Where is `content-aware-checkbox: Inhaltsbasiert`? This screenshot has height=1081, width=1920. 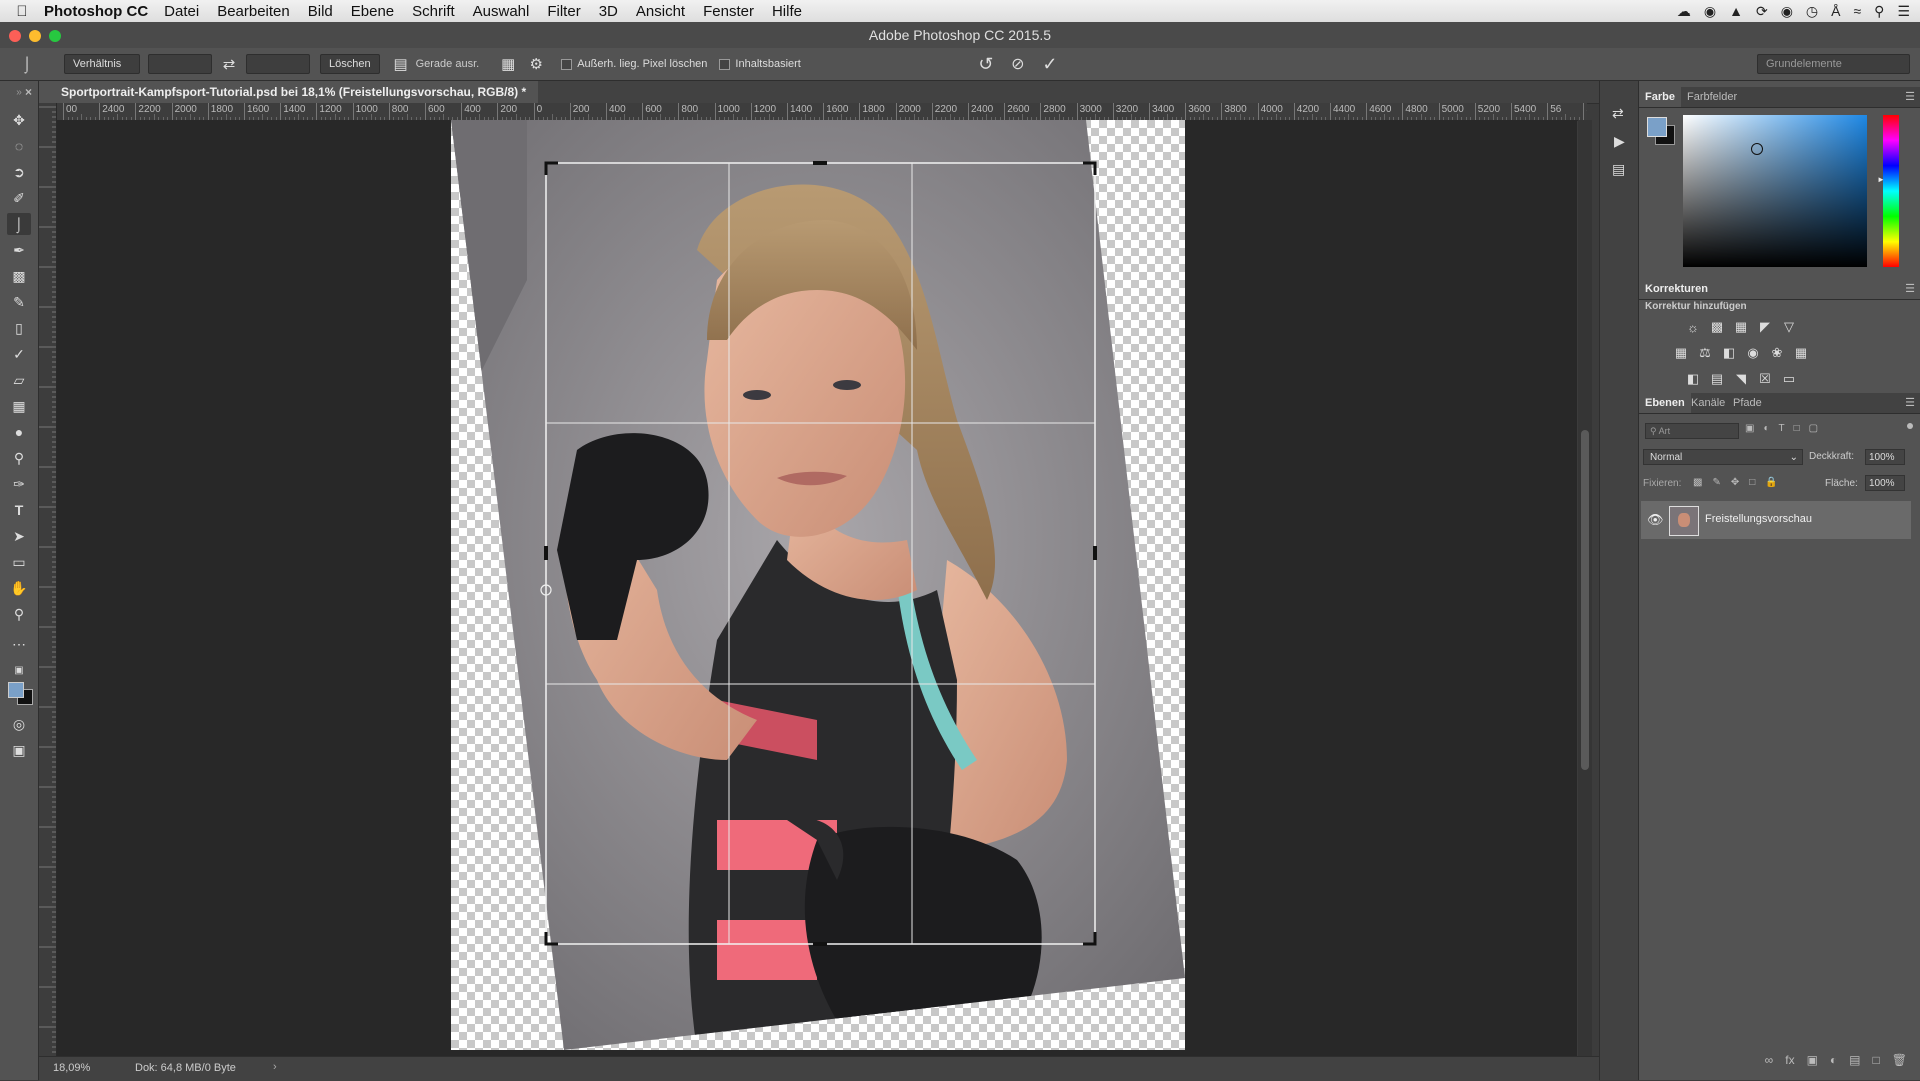 content-aware-checkbox: Inhaltsbasiert is located at coordinates (760, 64).